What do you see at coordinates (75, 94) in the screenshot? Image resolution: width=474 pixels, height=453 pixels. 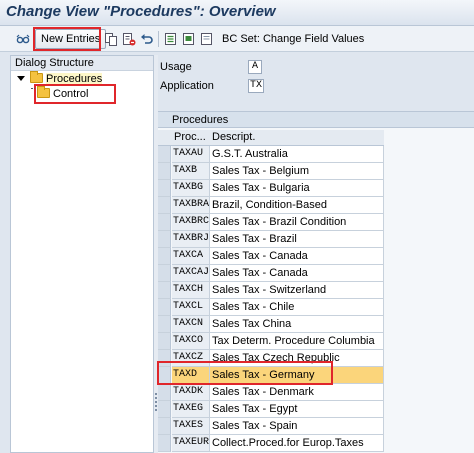 I see `annotation-box-control` at bounding box center [75, 94].